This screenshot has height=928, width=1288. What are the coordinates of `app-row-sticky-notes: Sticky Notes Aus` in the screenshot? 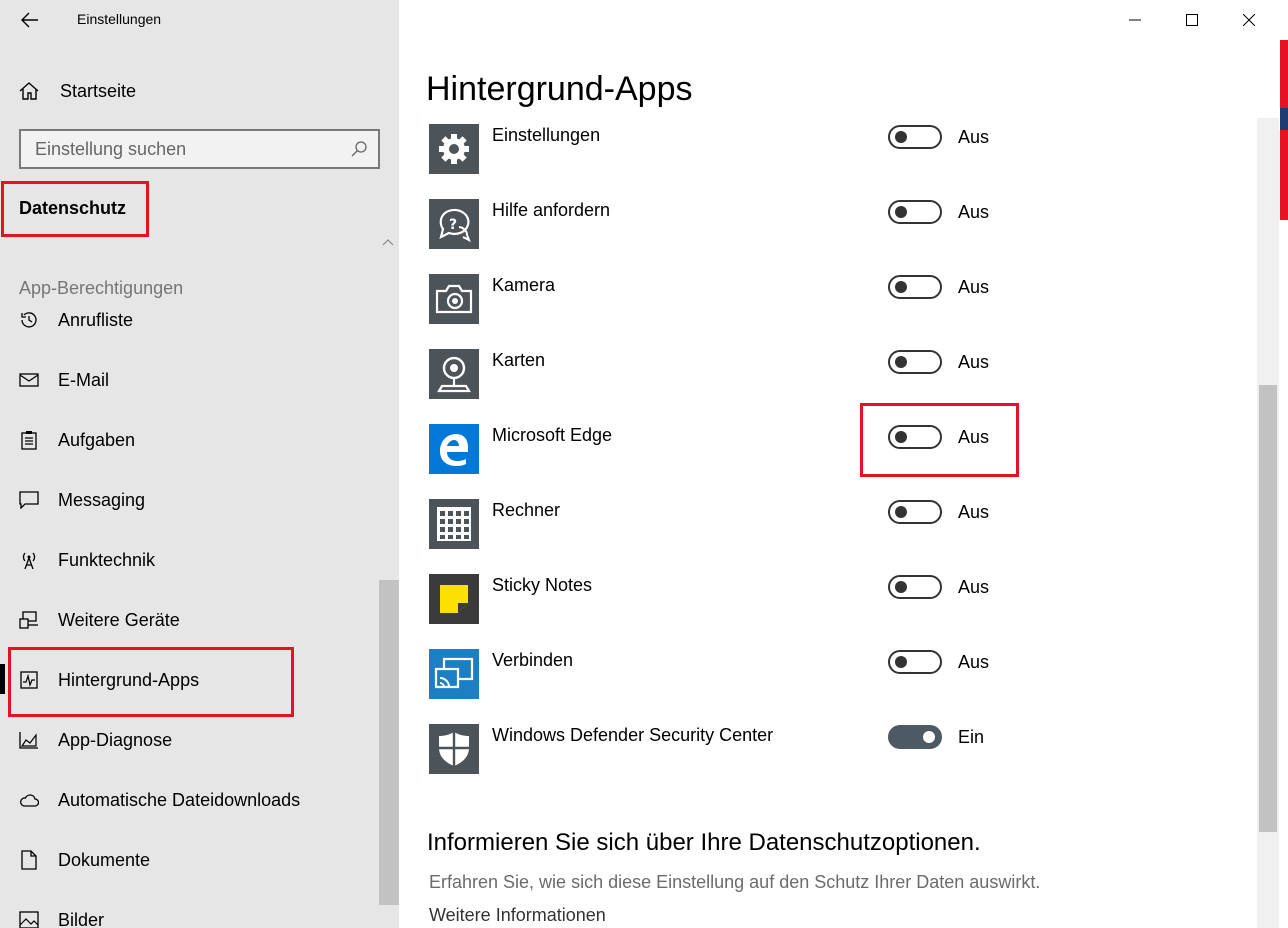 It's located at (779, 599).